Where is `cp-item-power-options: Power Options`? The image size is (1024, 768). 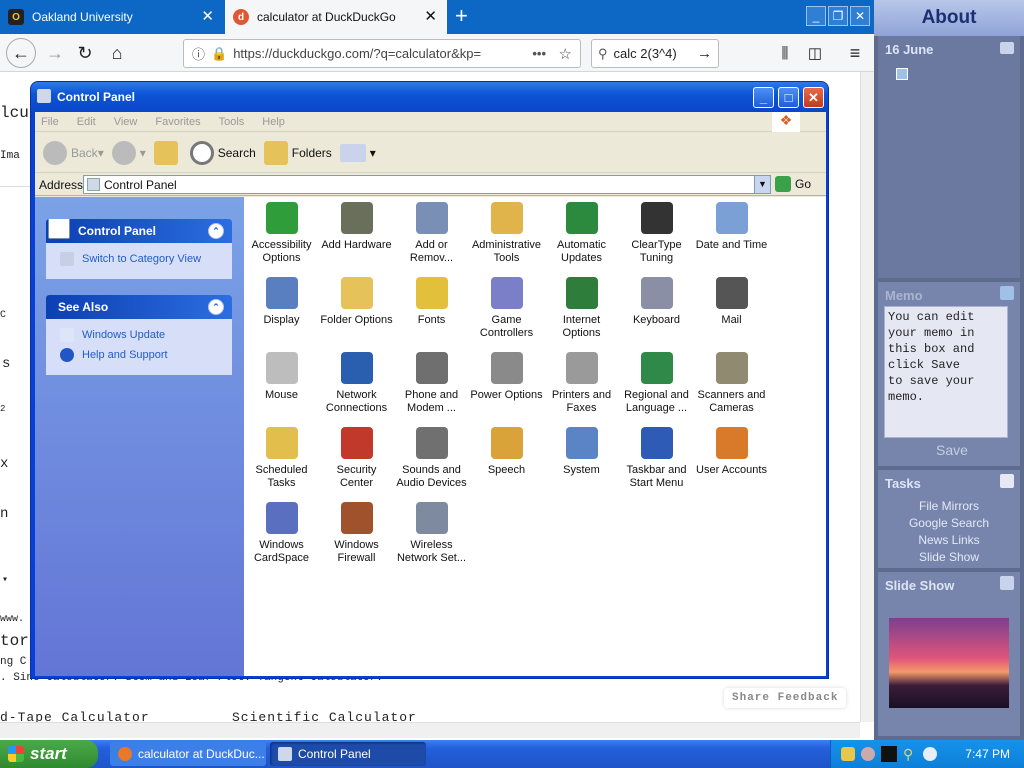
cp-item-power-options: Power Options is located at coordinates (506, 377).